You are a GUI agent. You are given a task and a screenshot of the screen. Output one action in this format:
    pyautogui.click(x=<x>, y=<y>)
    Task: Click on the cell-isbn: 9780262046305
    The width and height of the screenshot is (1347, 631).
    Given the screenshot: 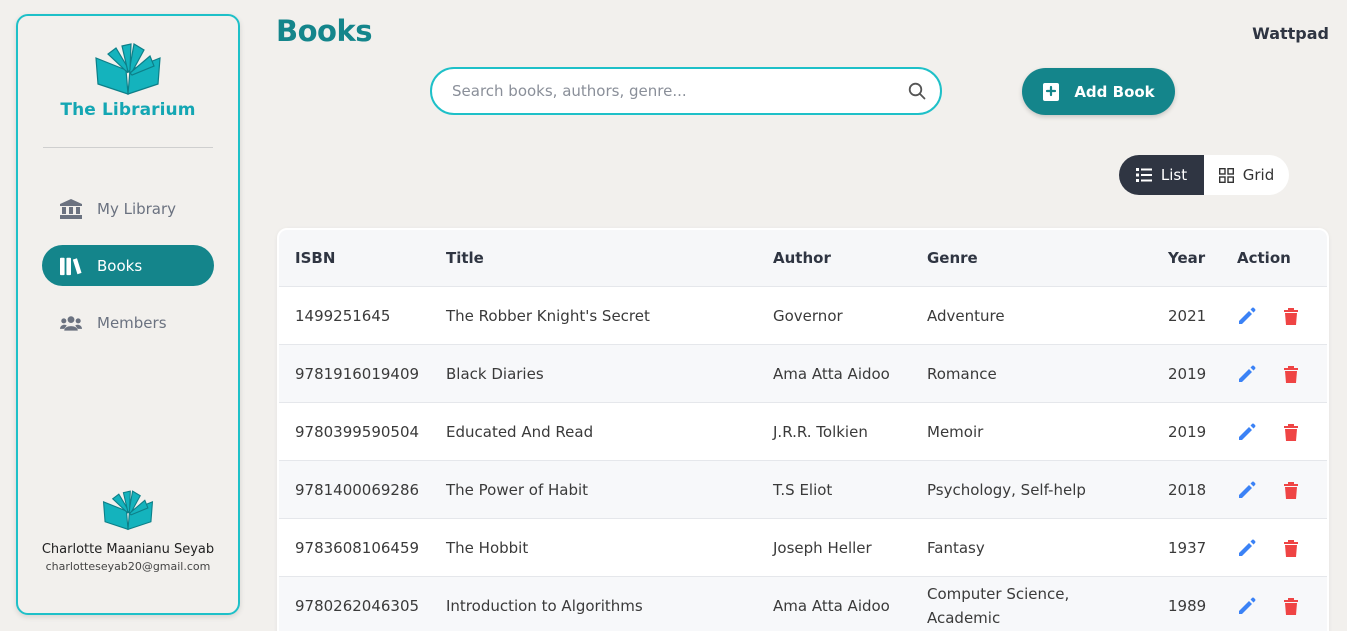 What is the action you would take?
    pyautogui.click(x=357, y=605)
    